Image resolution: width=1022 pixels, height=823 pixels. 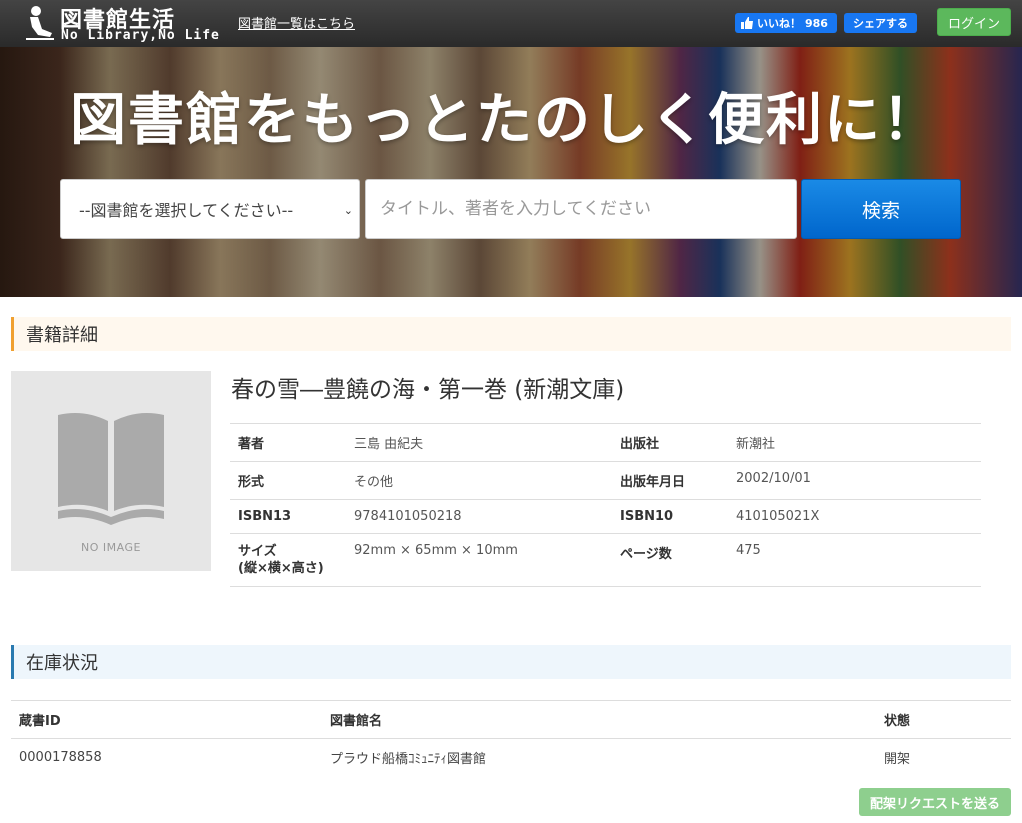 What do you see at coordinates (581, 209) in the screenshot?
I see `search-input` at bounding box center [581, 209].